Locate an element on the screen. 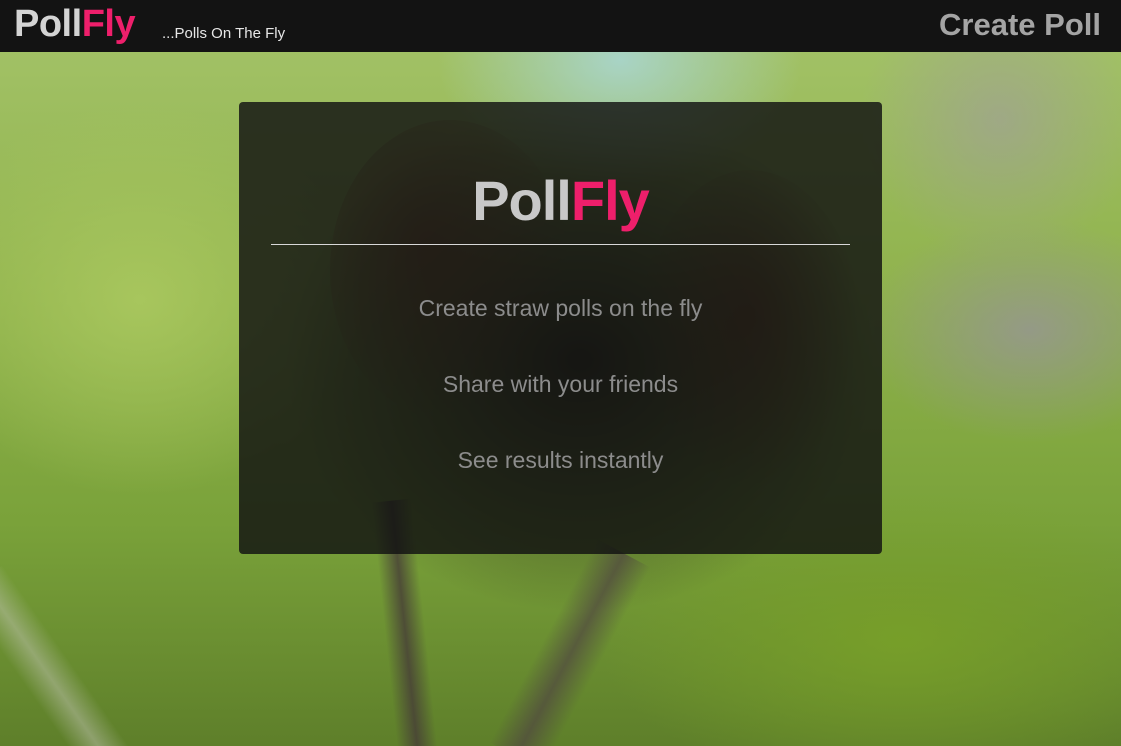  card-title-poll: Poll is located at coordinates (522, 200).